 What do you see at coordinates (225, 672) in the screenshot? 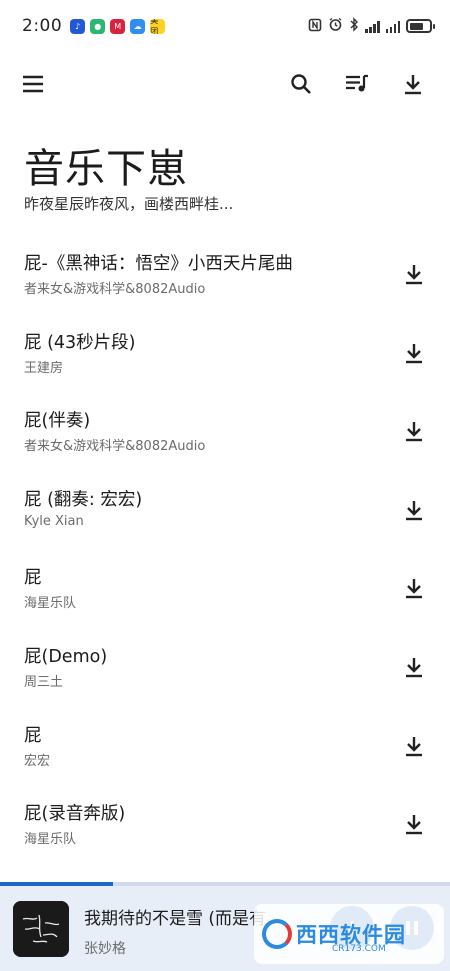
I see `song-row: 屁(Demo) 周三土` at bounding box center [225, 672].